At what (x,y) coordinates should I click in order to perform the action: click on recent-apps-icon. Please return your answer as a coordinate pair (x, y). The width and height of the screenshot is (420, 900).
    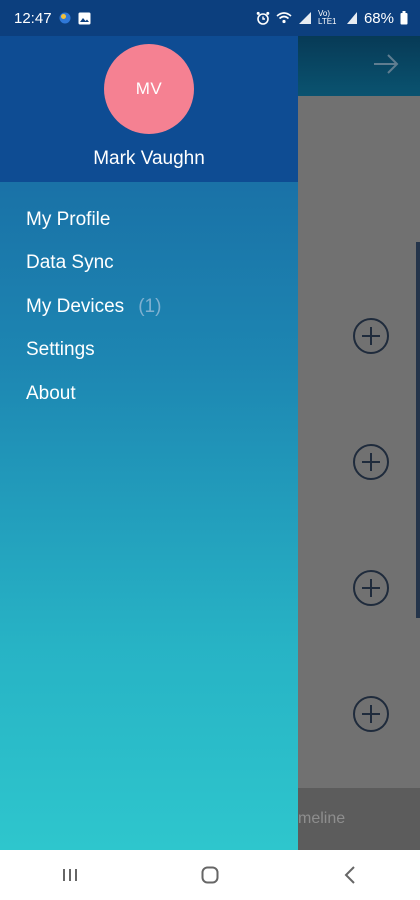
    Looking at the image, I should click on (70, 875).